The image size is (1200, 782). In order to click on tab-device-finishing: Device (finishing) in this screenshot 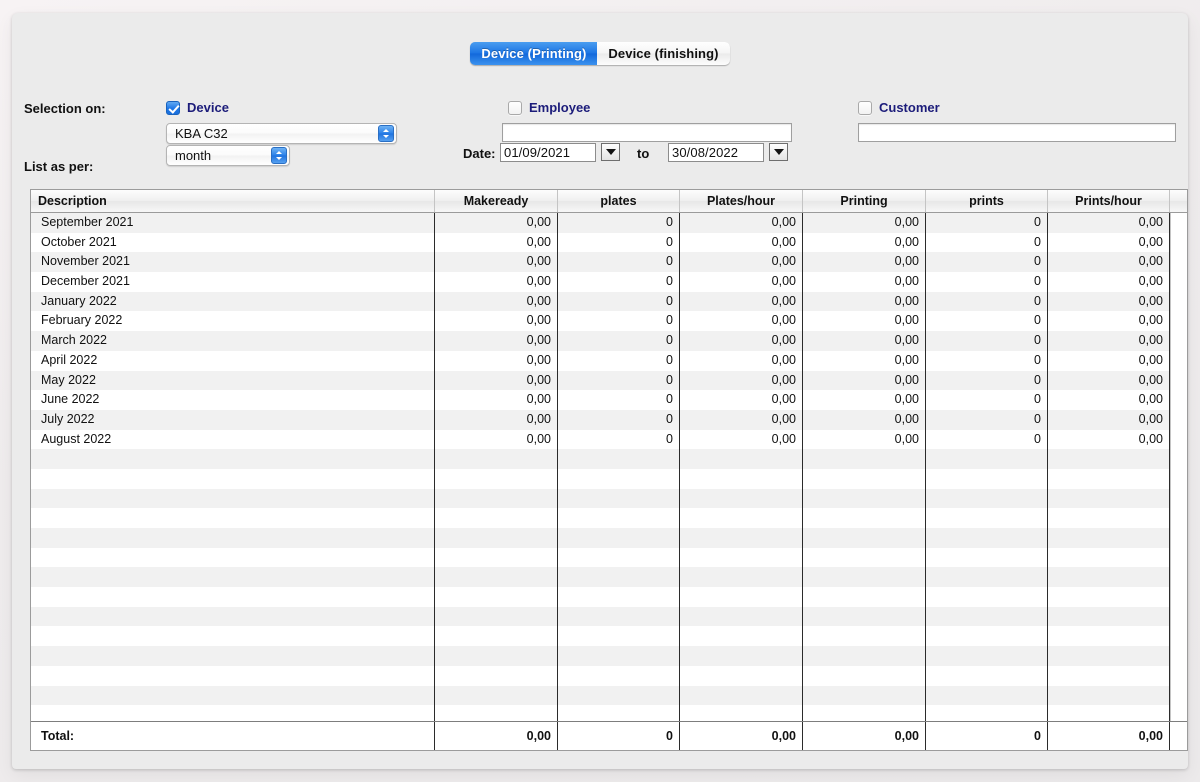, I will do `click(663, 53)`.